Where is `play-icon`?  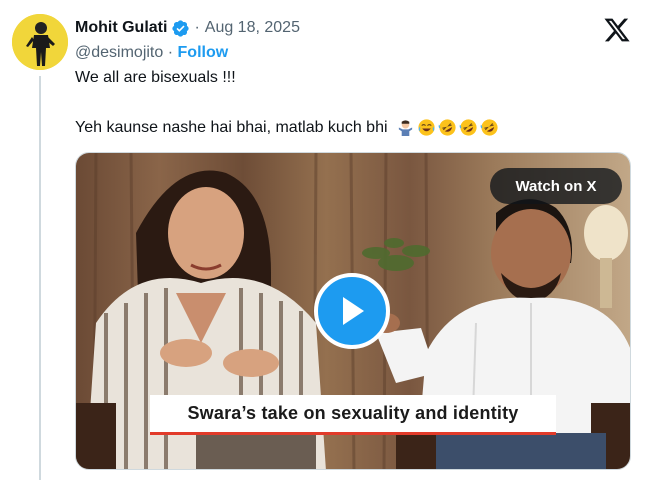
play-icon is located at coordinates (353, 311).